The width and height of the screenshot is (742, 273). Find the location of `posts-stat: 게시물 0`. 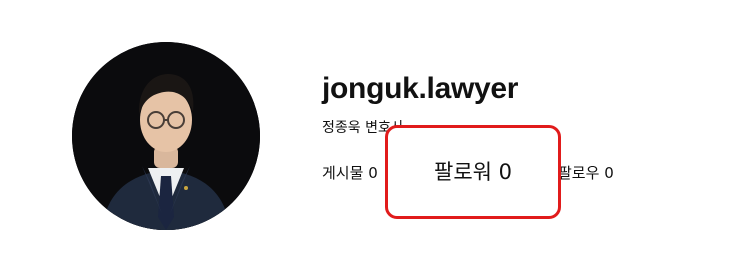

posts-stat: 게시물 0 is located at coordinates (350, 173).